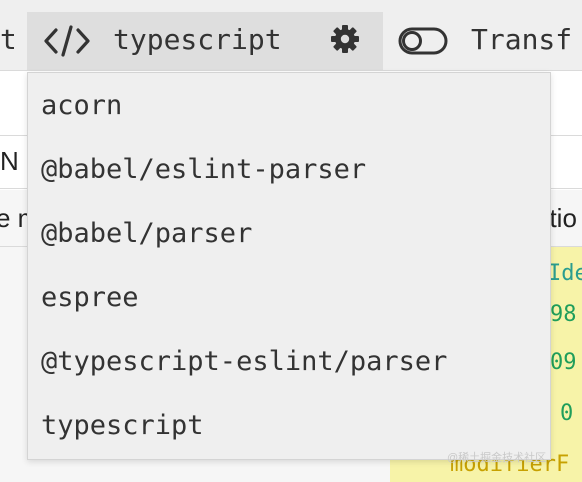 This screenshot has height=482, width=582. What do you see at coordinates (244, 362) in the screenshot?
I see `parser-option-typescript-eslint-parser: @typescript-eslint/parser` at bounding box center [244, 362].